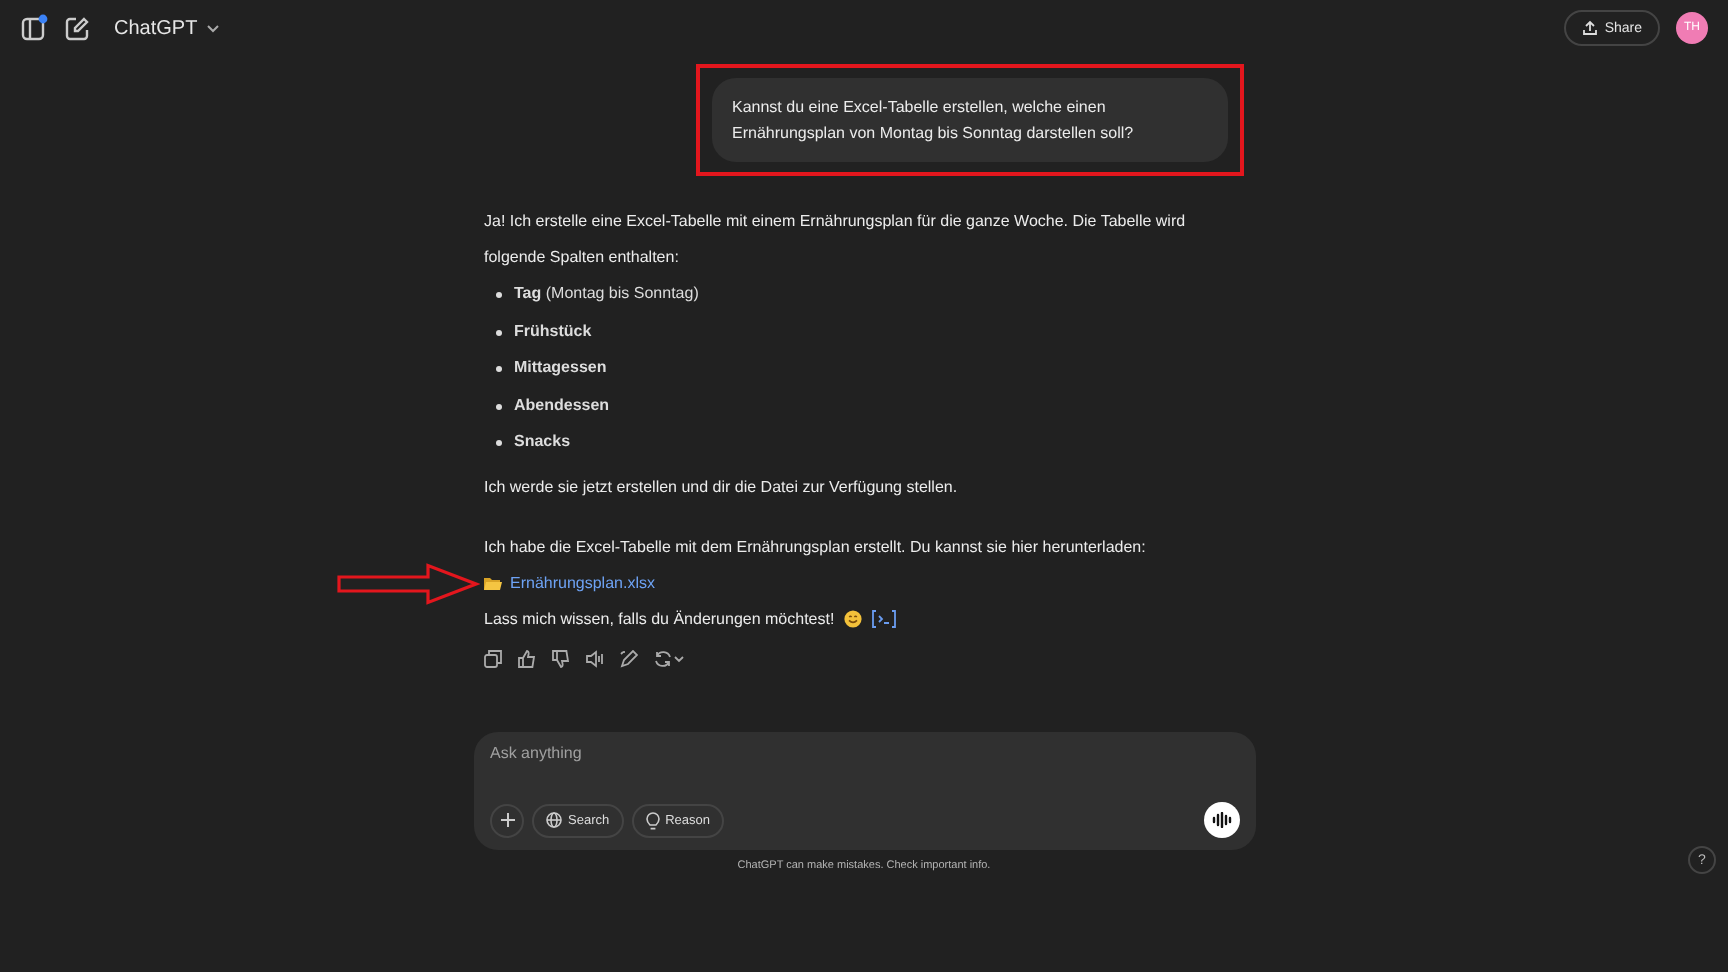 Image resolution: width=1728 pixels, height=972 pixels. What do you see at coordinates (629, 659) in the screenshot?
I see `pen-icon` at bounding box center [629, 659].